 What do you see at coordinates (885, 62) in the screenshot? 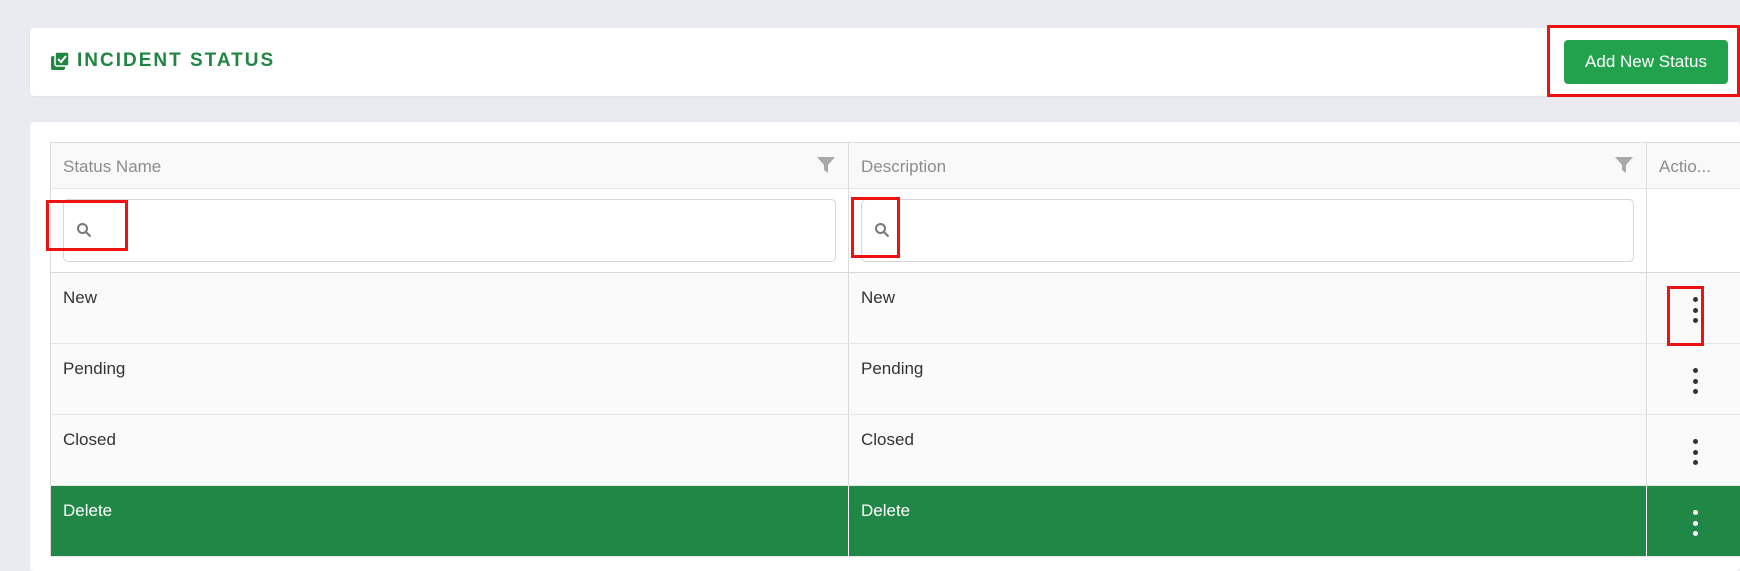
I see `page-header: INCIDENT STATUS Add New Status` at bounding box center [885, 62].